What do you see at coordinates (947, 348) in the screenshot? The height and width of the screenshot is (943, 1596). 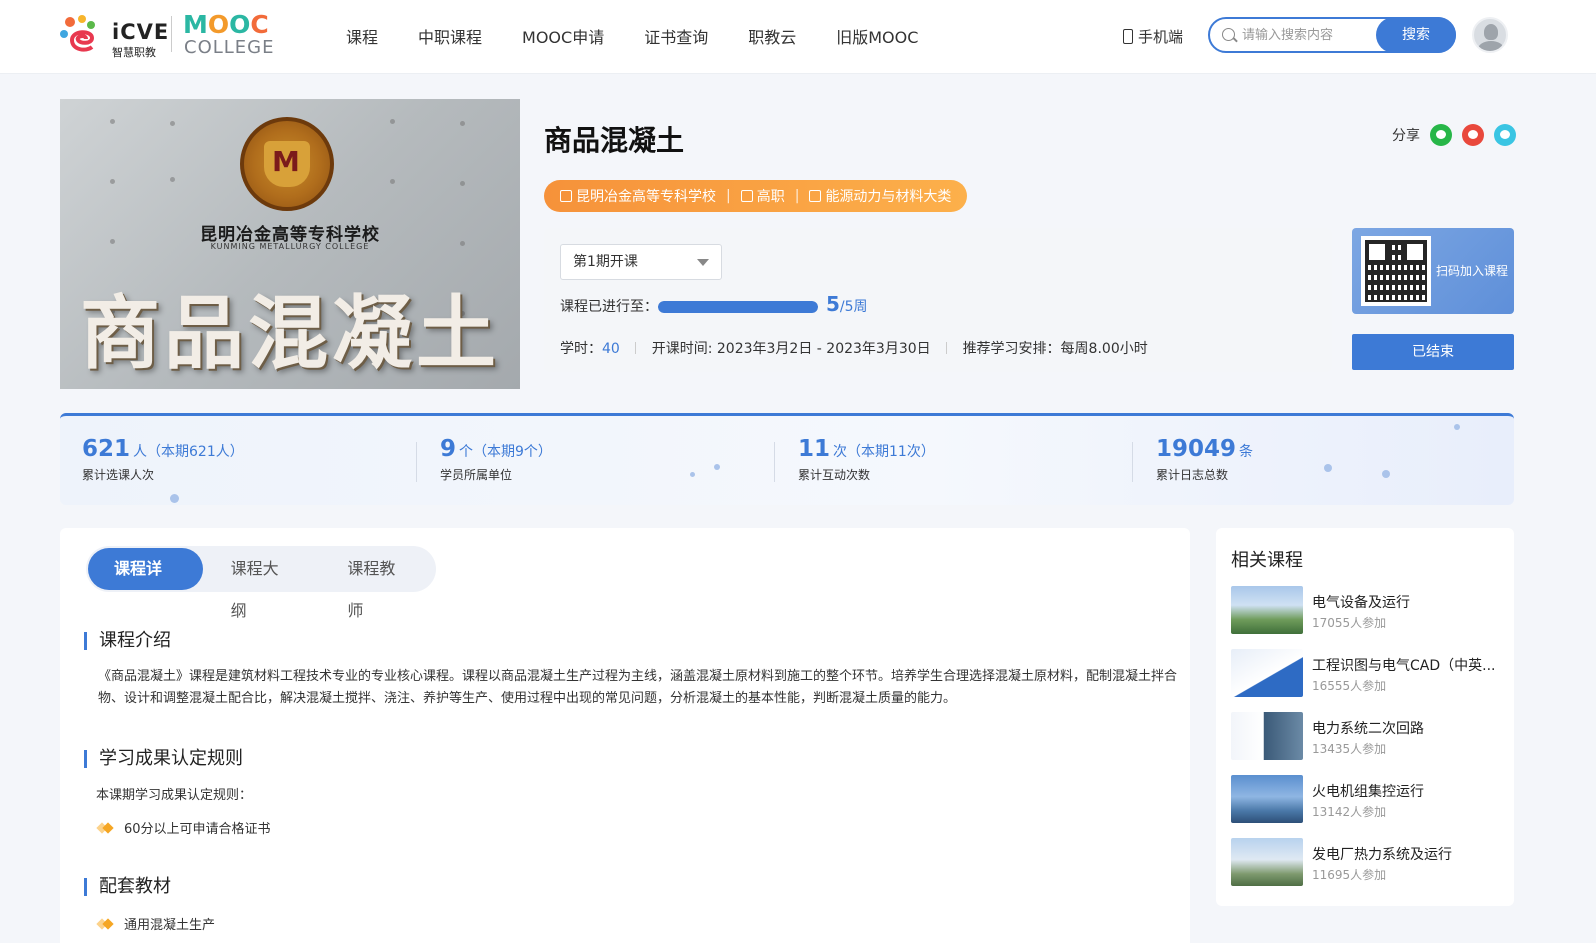 I see `meta-divider` at bounding box center [947, 348].